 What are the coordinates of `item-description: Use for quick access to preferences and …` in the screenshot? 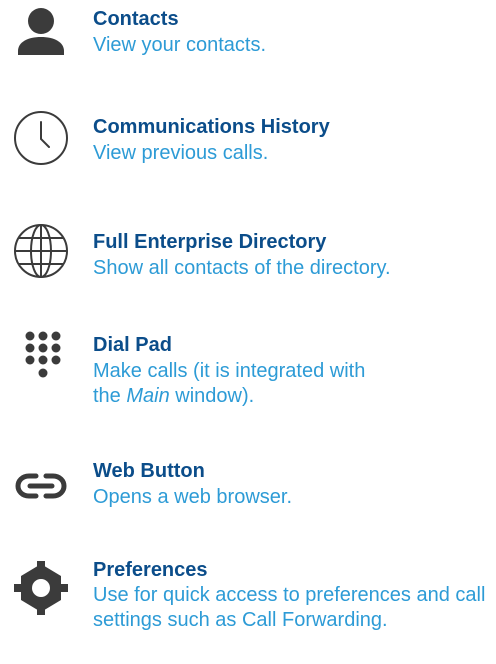 It's located at (289, 607).